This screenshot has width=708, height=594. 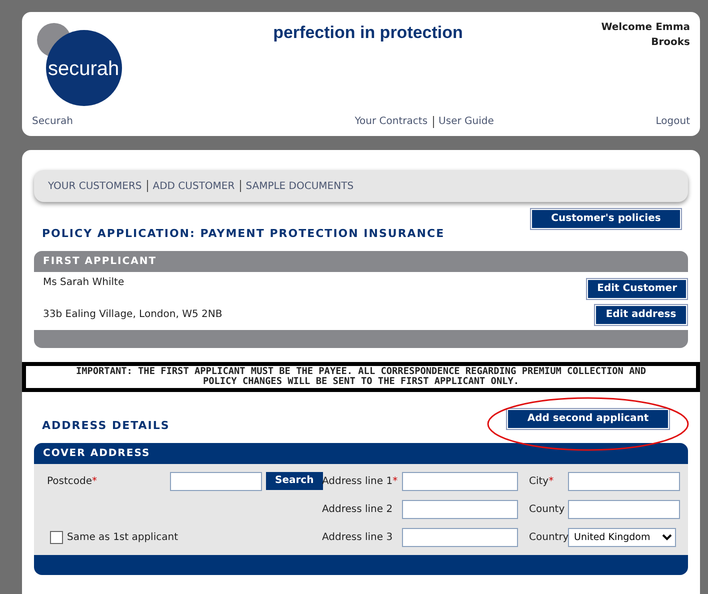 What do you see at coordinates (358, 537) in the screenshot?
I see `field-label: Address line 3` at bounding box center [358, 537].